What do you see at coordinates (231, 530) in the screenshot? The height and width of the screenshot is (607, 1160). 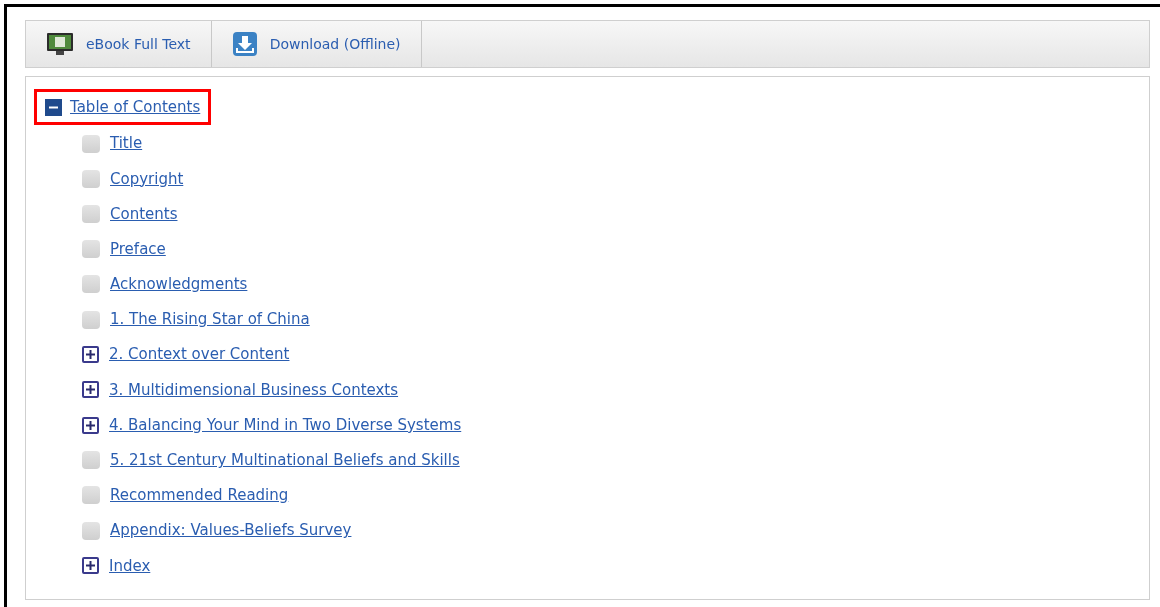 I see `chapter-link: Appendix: Values-Beliefs Survey` at bounding box center [231, 530].